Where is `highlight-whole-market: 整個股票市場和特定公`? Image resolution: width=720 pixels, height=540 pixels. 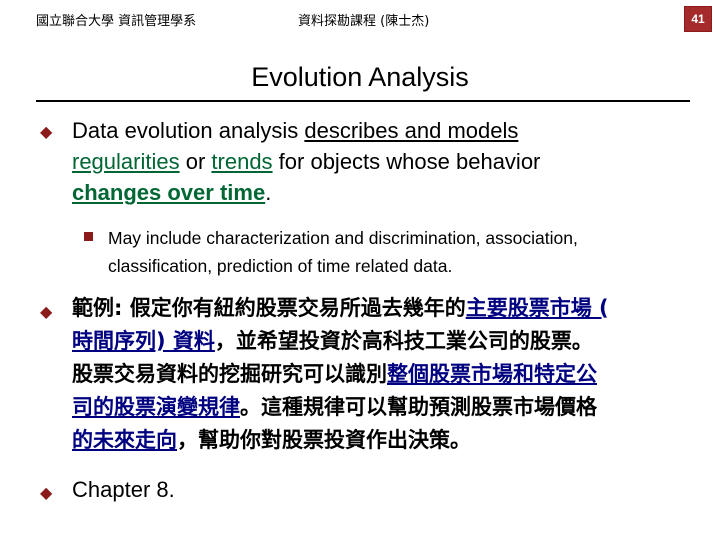
highlight-whole-market: 整個股票市場和特定公 is located at coordinates (492, 374).